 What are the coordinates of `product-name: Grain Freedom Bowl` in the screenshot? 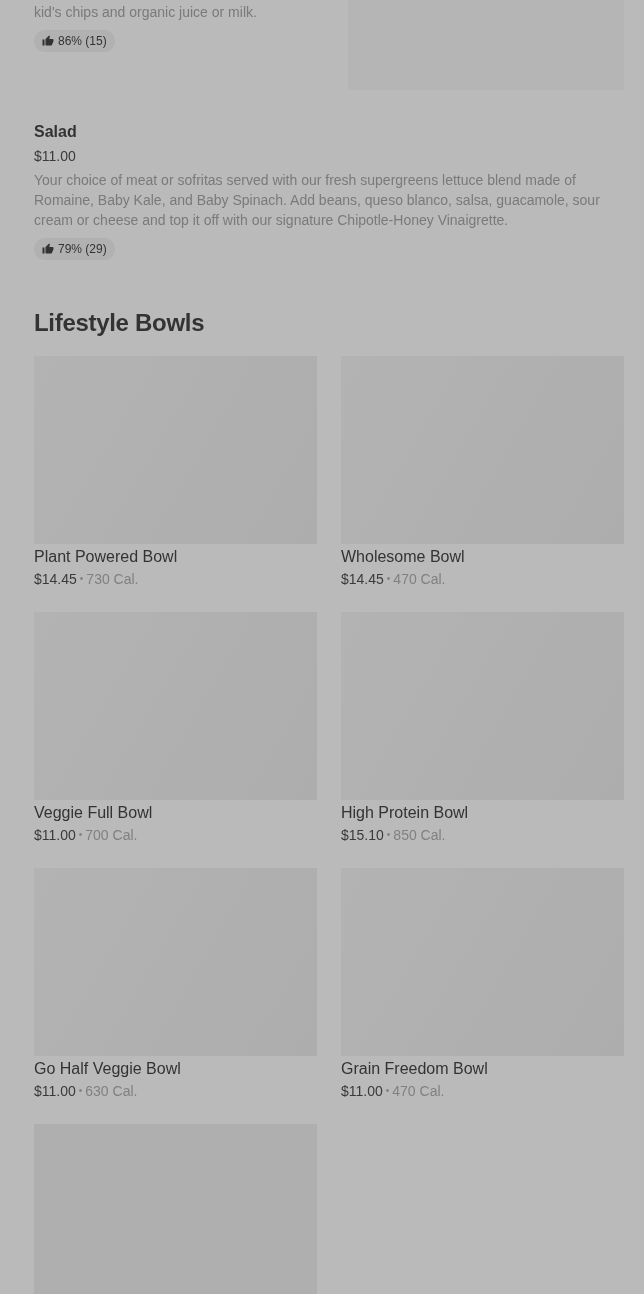 It's located at (415, 1069).